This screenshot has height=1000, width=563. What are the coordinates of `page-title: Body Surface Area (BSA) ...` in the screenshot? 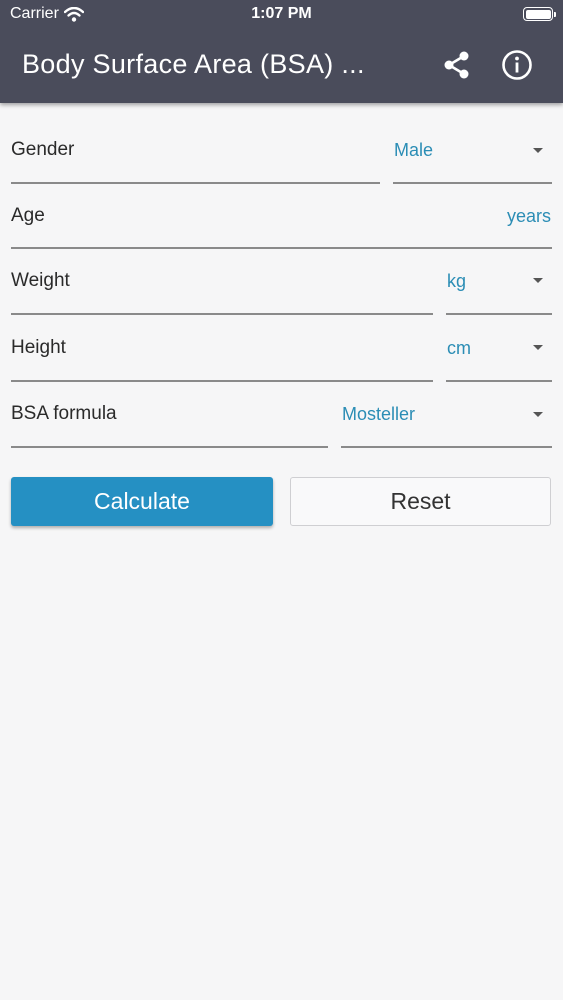 It's located at (193, 64).